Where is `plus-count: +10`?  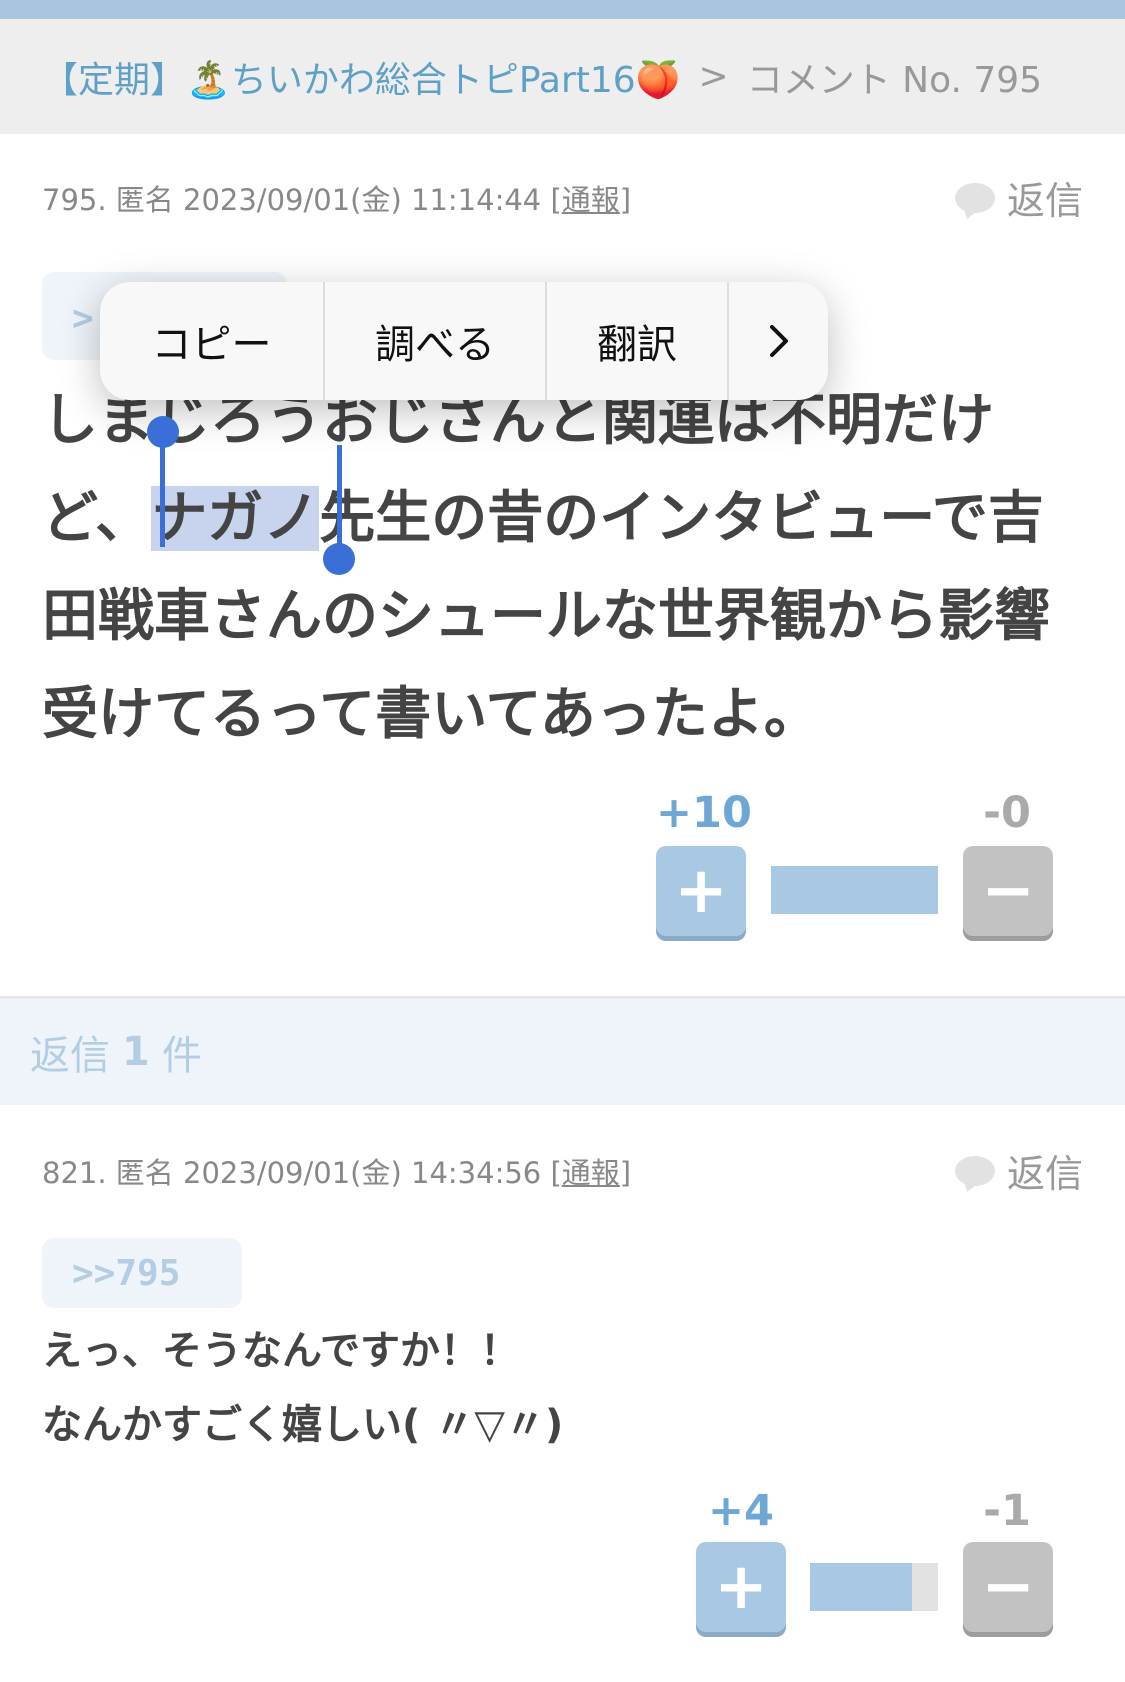 plus-count: +10 is located at coordinates (704, 813).